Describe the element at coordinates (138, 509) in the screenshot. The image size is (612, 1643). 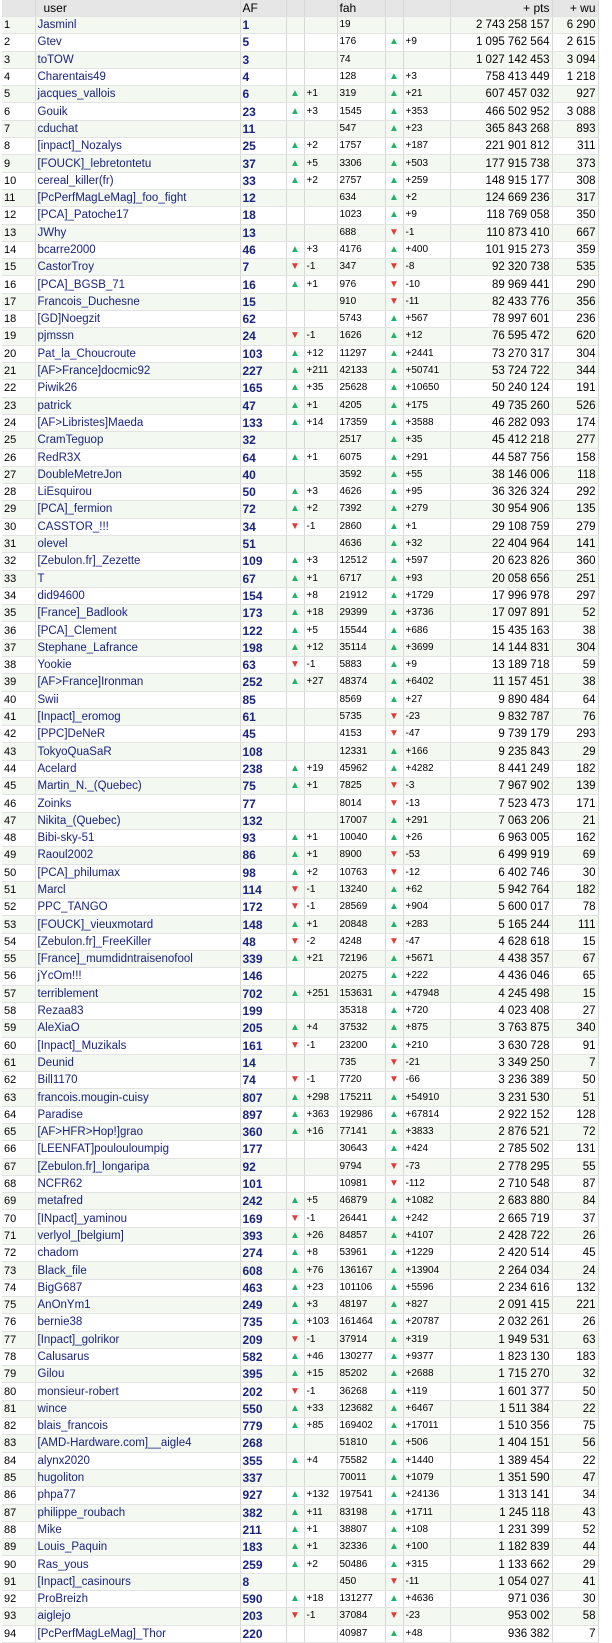
I see `user-link: [PCA]_fermion` at that location.